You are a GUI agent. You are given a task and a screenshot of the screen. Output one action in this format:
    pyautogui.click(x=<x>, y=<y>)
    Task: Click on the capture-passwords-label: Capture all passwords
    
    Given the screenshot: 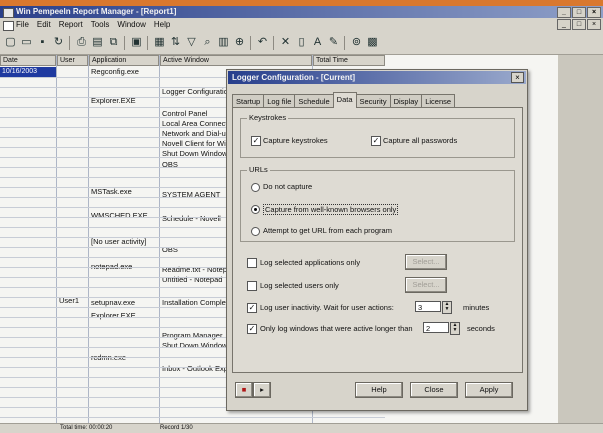 What is the action you would take?
    pyautogui.click(x=420, y=140)
    